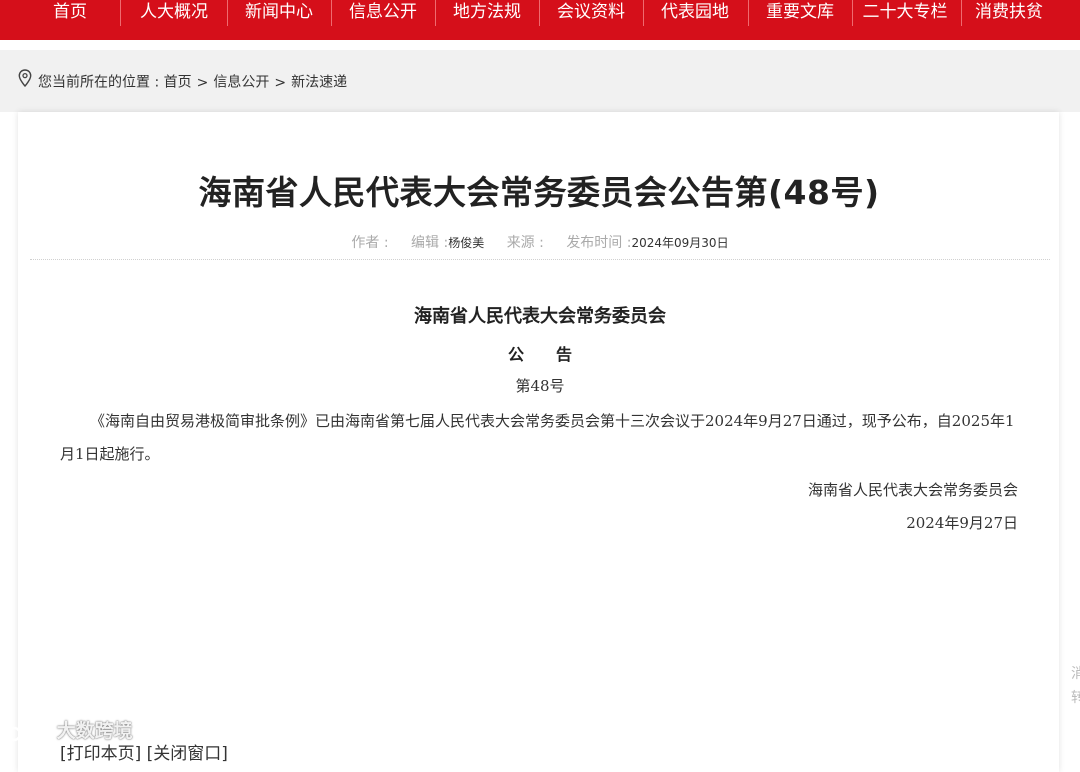 The height and width of the screenshot is (772, 1080). I want to click on side-float-widget: 消转, so click(1075, 686).